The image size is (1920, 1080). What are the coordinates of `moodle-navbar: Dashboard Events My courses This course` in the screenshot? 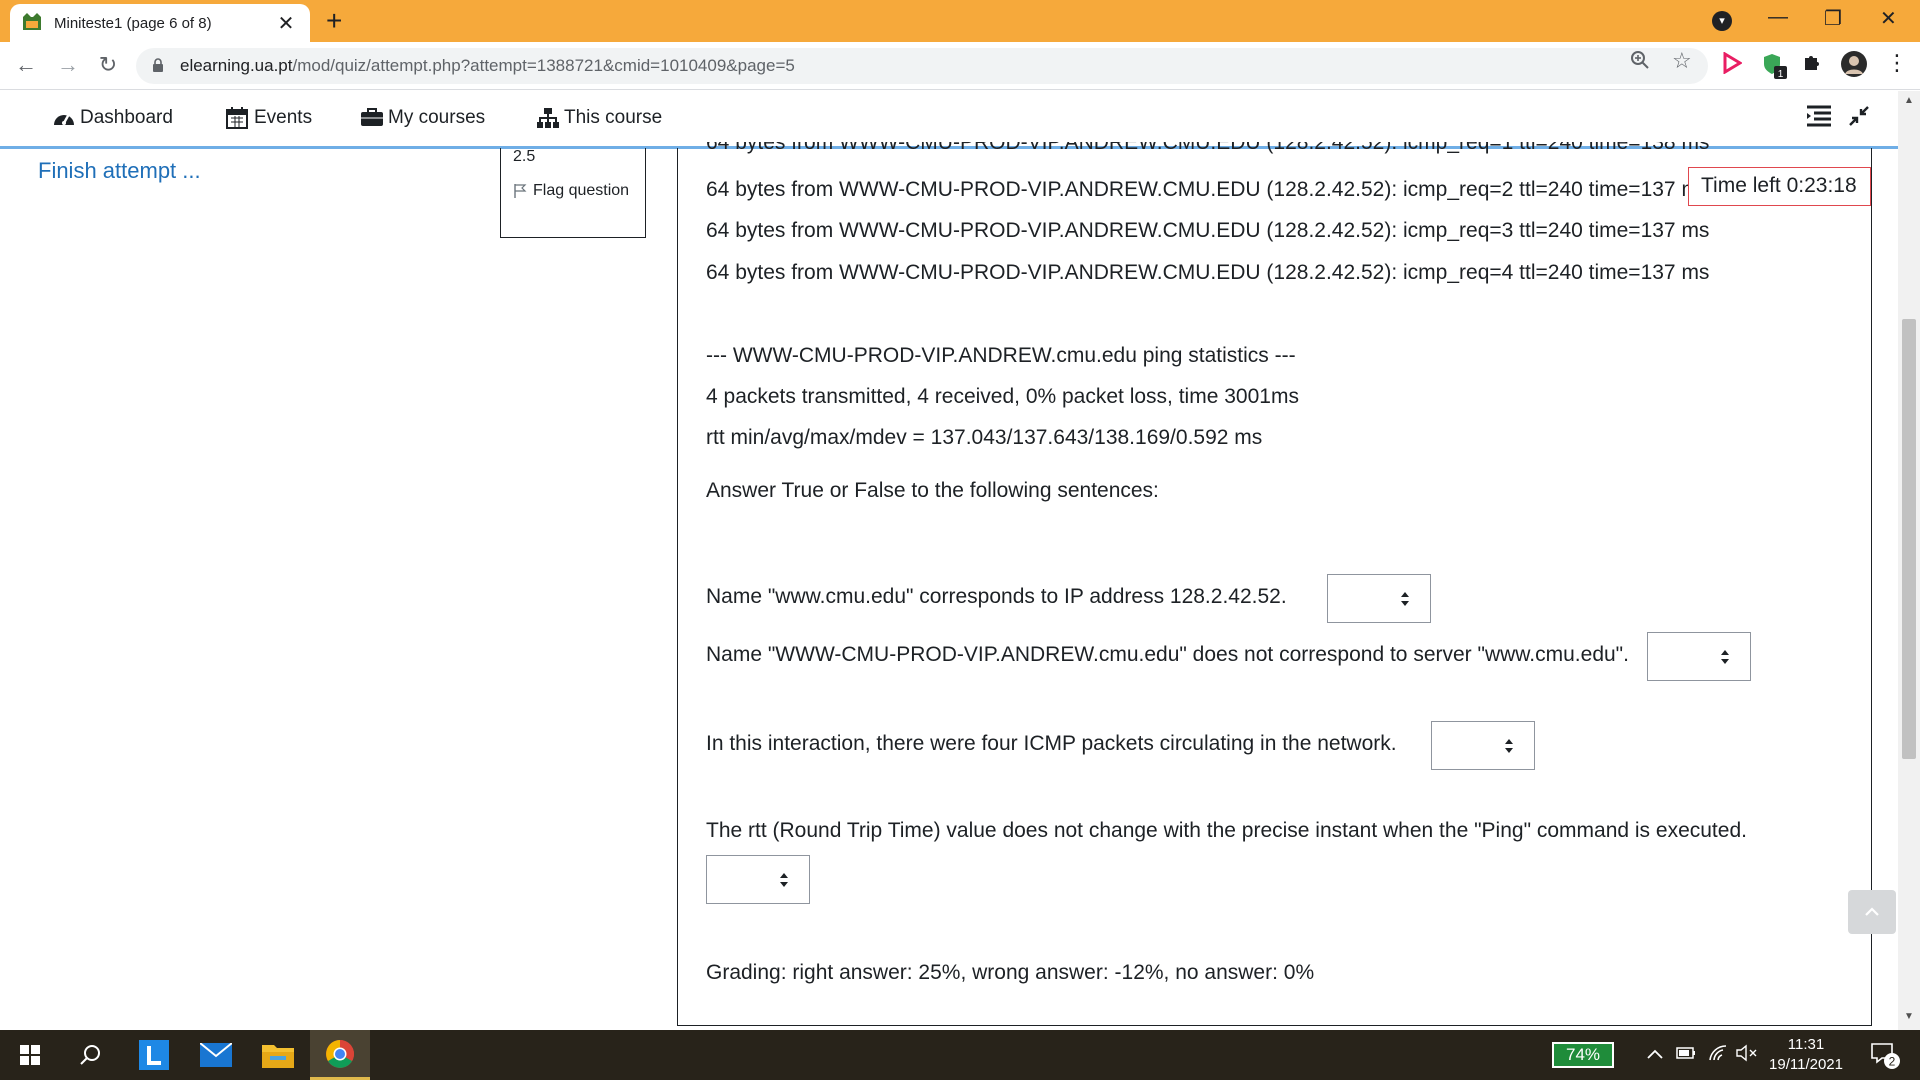 It's located at (949, 120).